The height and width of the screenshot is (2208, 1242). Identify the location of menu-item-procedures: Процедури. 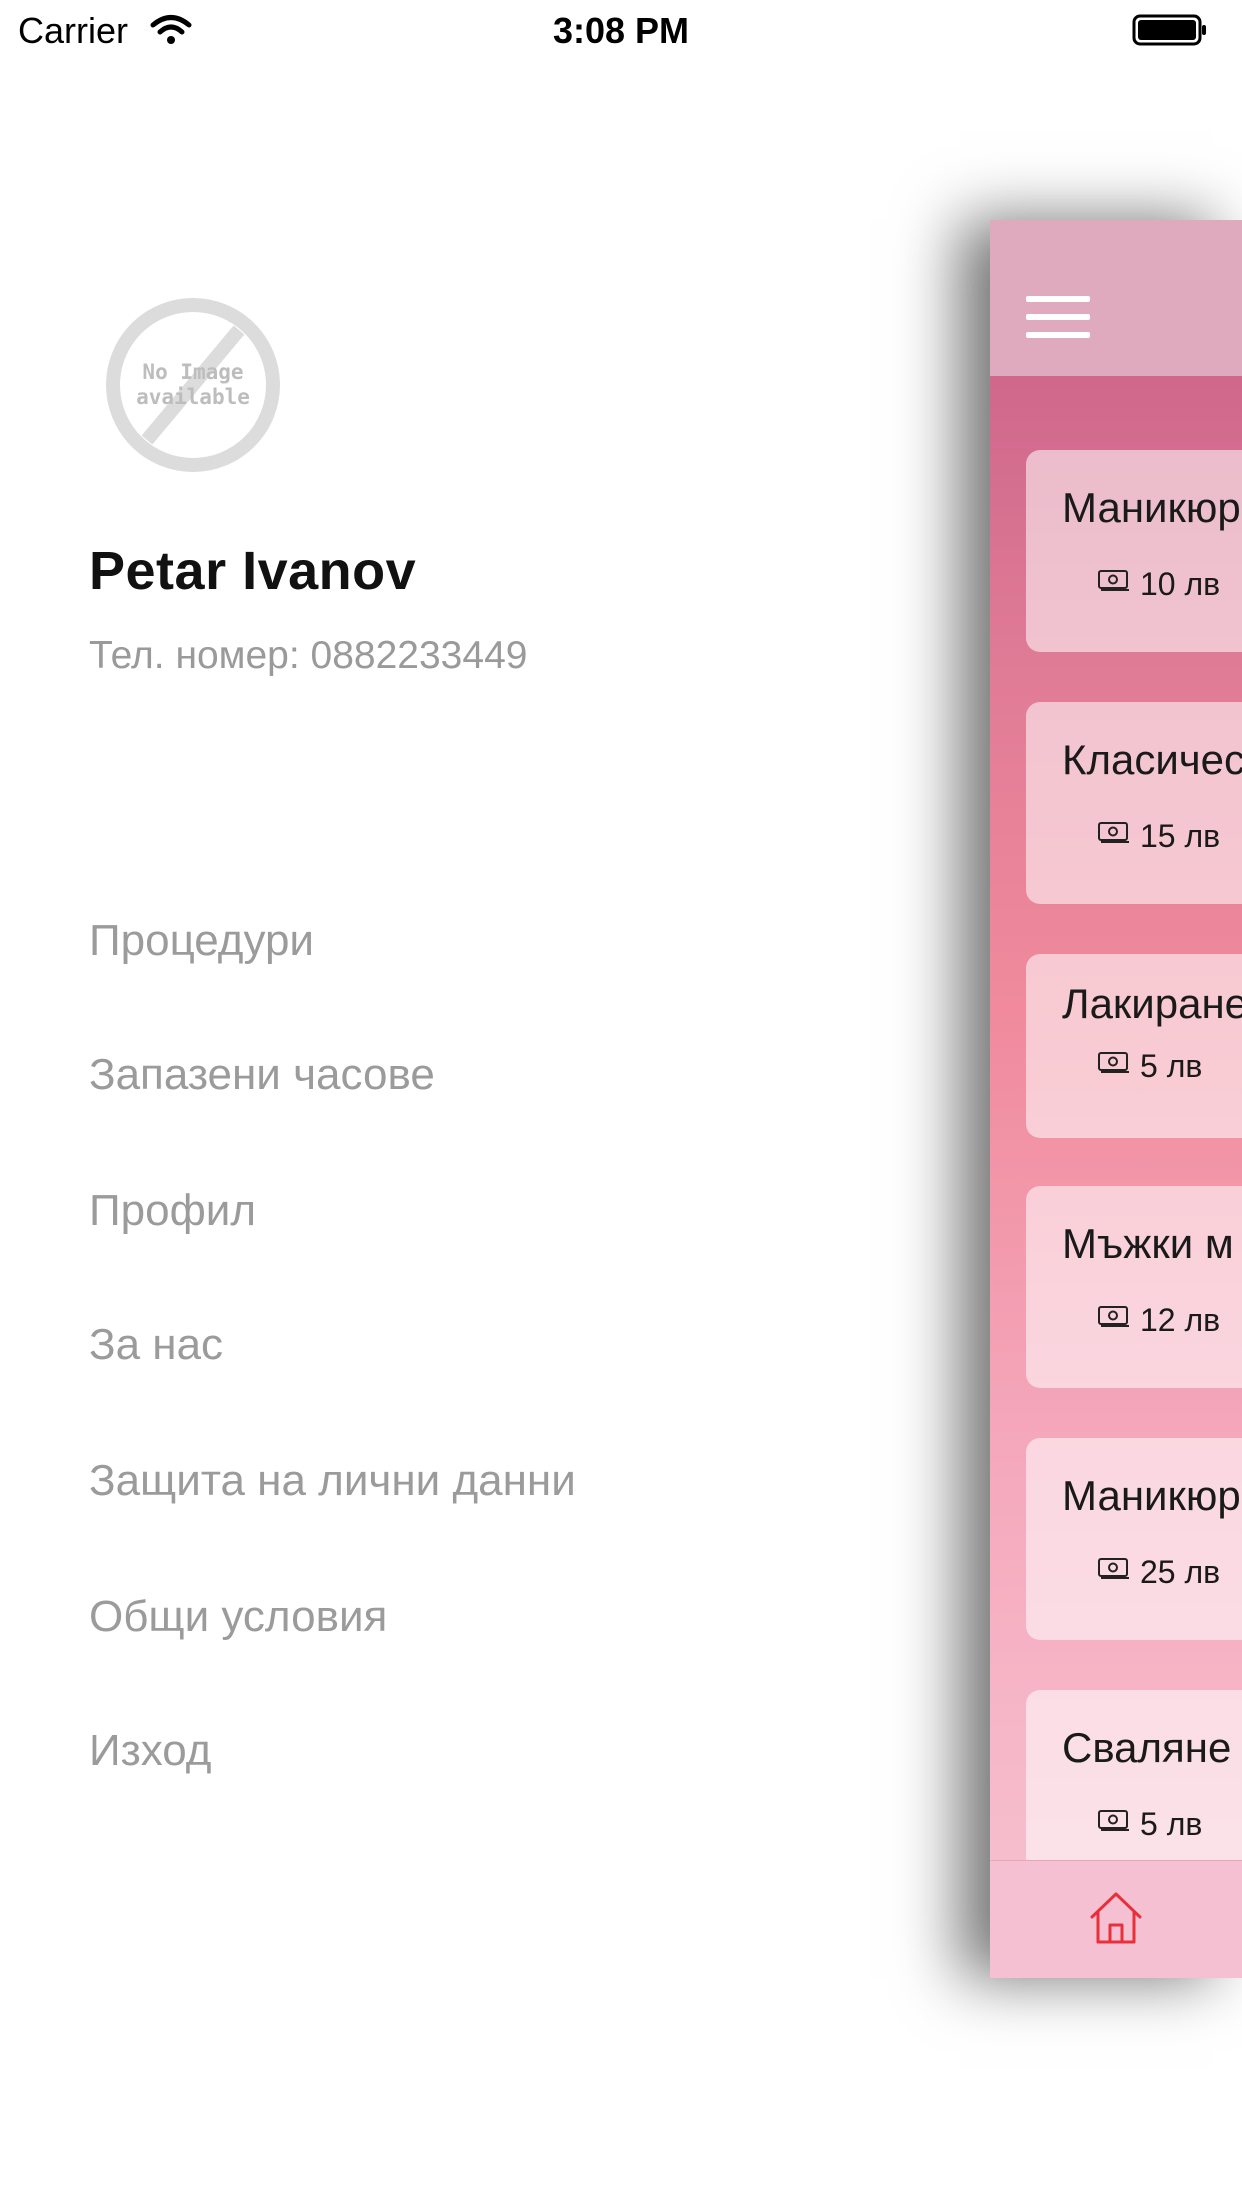
(201, 941).